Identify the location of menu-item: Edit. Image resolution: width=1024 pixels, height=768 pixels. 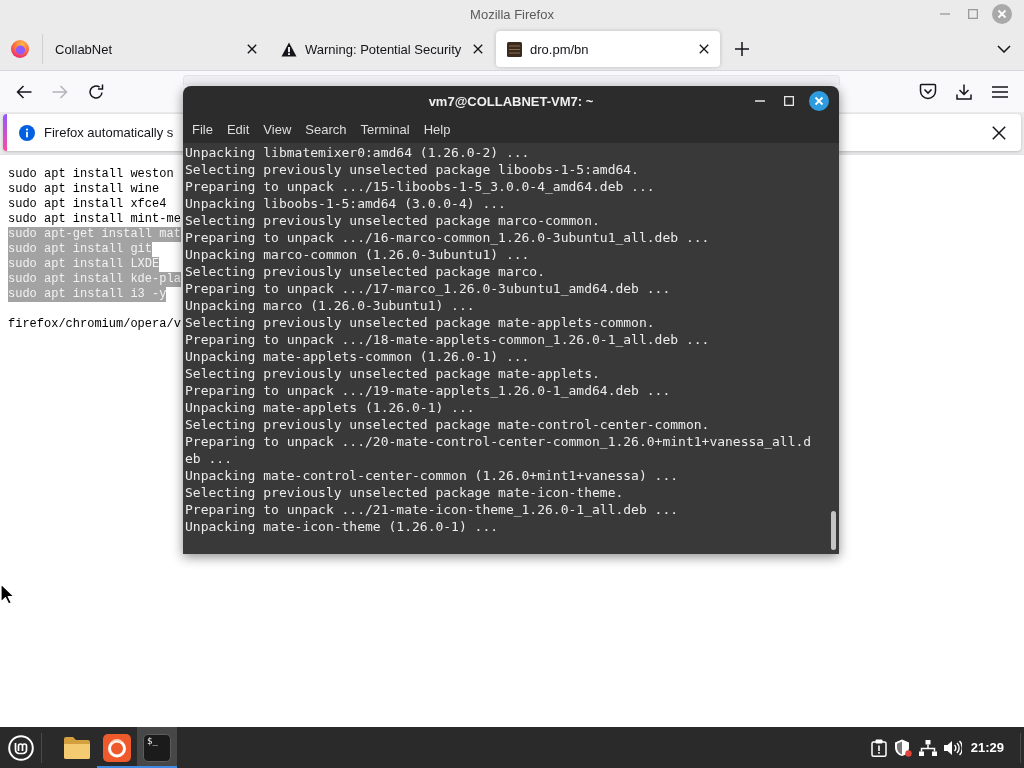
(238, 129).